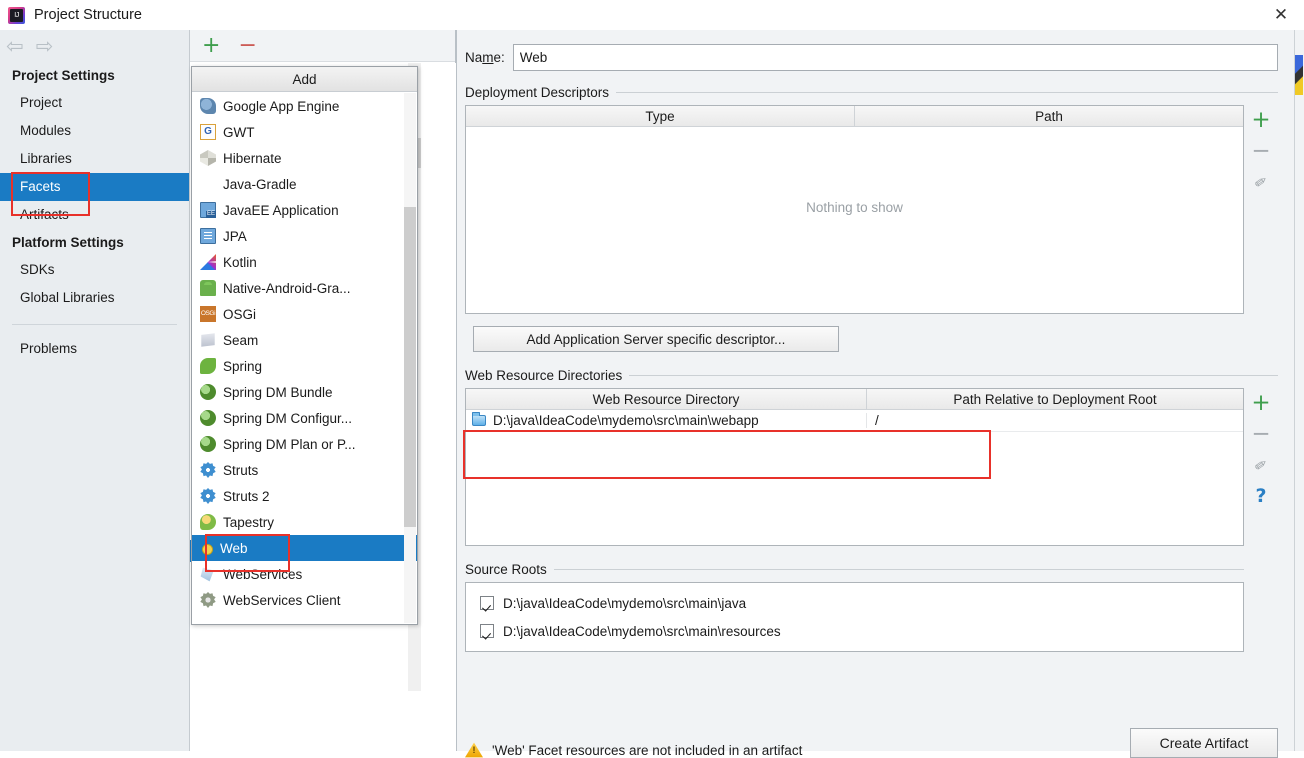  I want to click on list-item-label: Java-Gradle, so click(260, 184).